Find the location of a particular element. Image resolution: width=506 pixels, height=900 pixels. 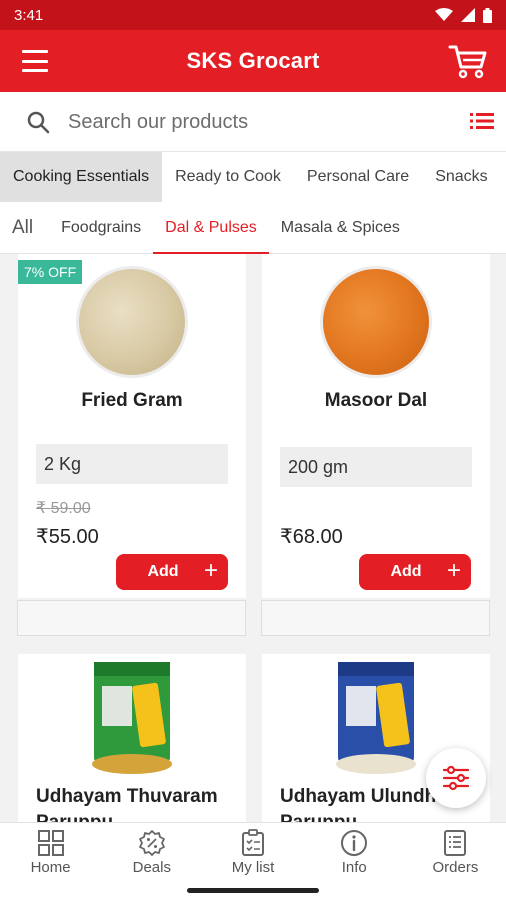

nav-my-list: My list is located at coordinates (252, 851).